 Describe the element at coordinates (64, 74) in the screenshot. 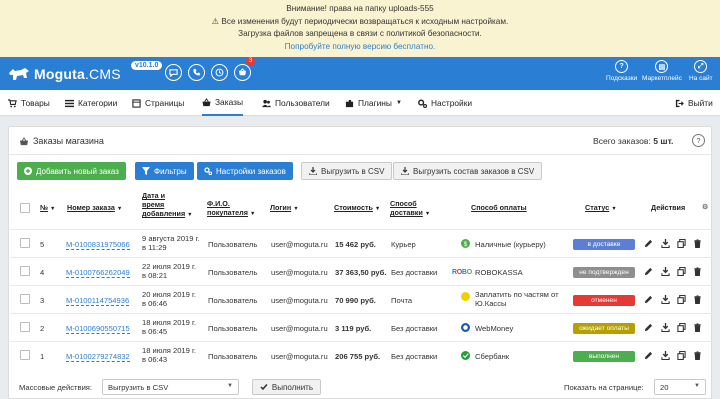

I see `logo: Moguta.CMS` at that location.